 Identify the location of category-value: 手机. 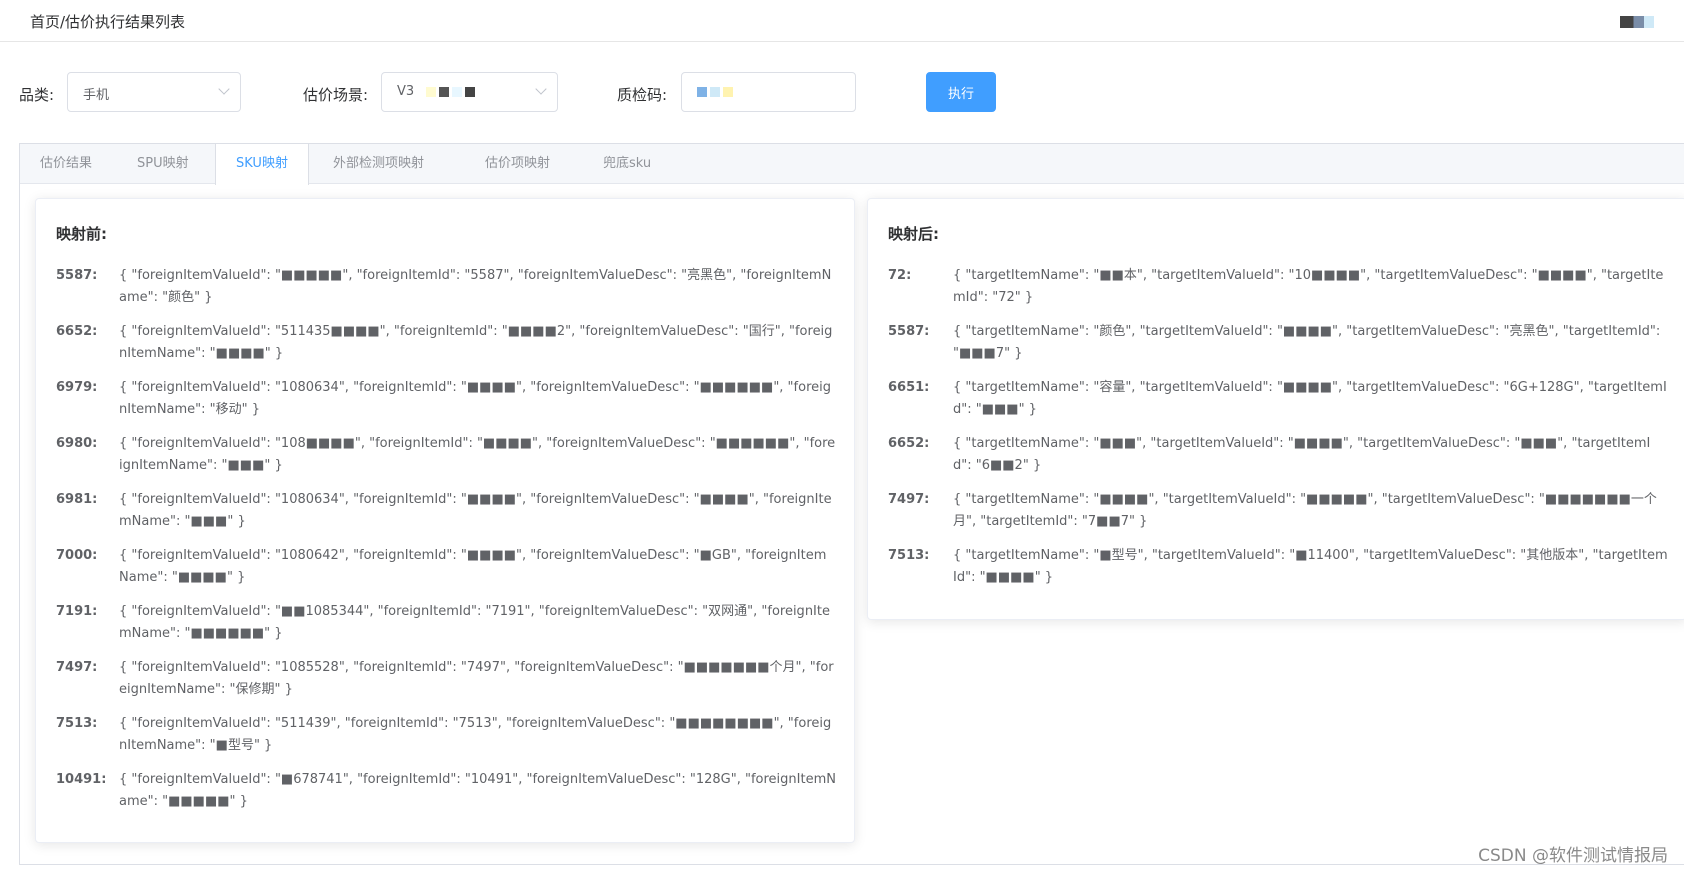
(96, 95).